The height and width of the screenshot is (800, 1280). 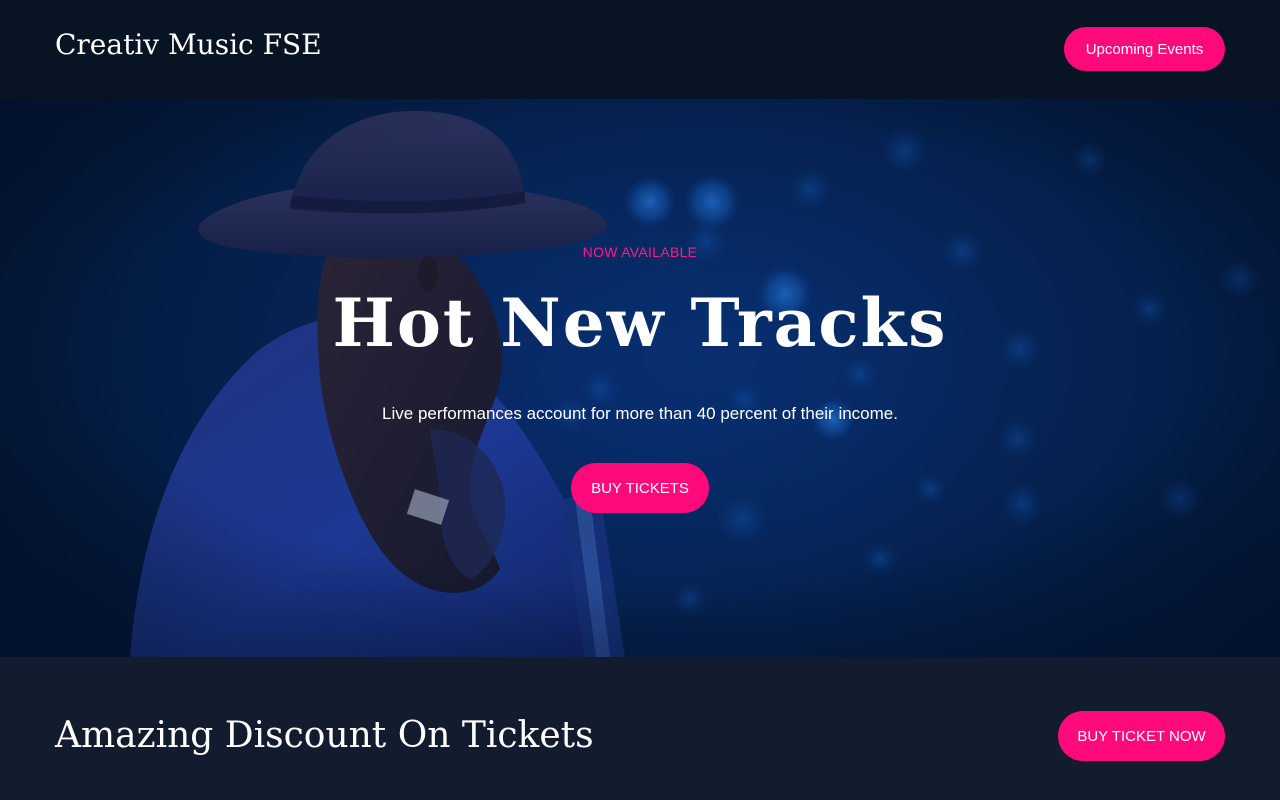 What do you see at coordinates (1141, 736) in the screenshot?
I see `buy-ticket-now-button: BUY TICKET NOW` at bounding box center [1141, 736].